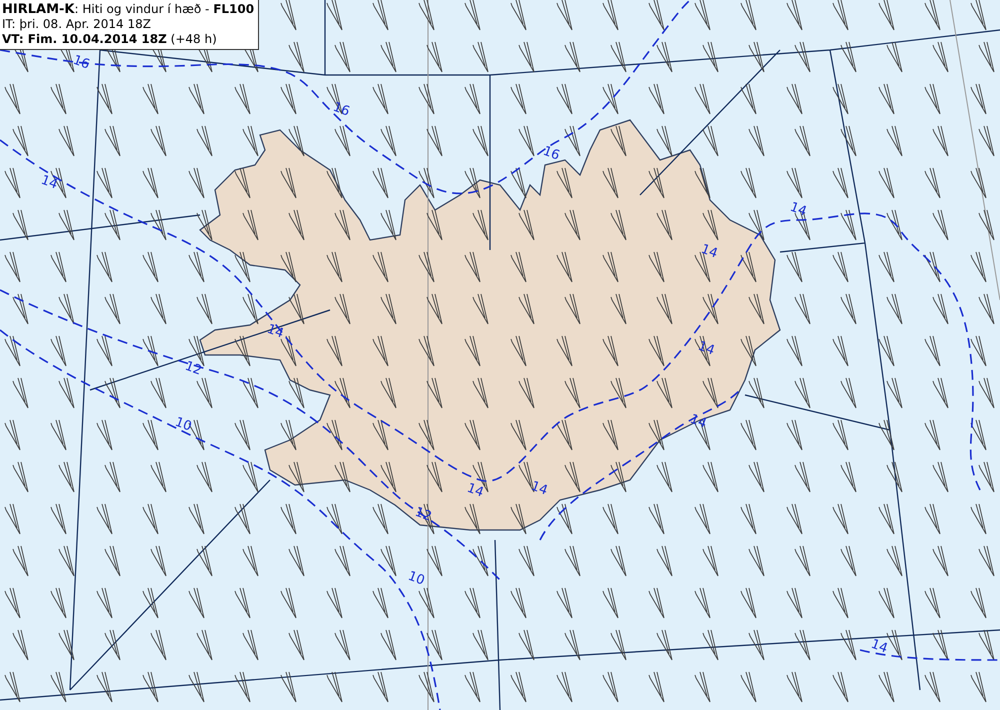  I want to click on issue-time: IT: þri. 08. Apr. 2014 18Z, so click(77, 24).